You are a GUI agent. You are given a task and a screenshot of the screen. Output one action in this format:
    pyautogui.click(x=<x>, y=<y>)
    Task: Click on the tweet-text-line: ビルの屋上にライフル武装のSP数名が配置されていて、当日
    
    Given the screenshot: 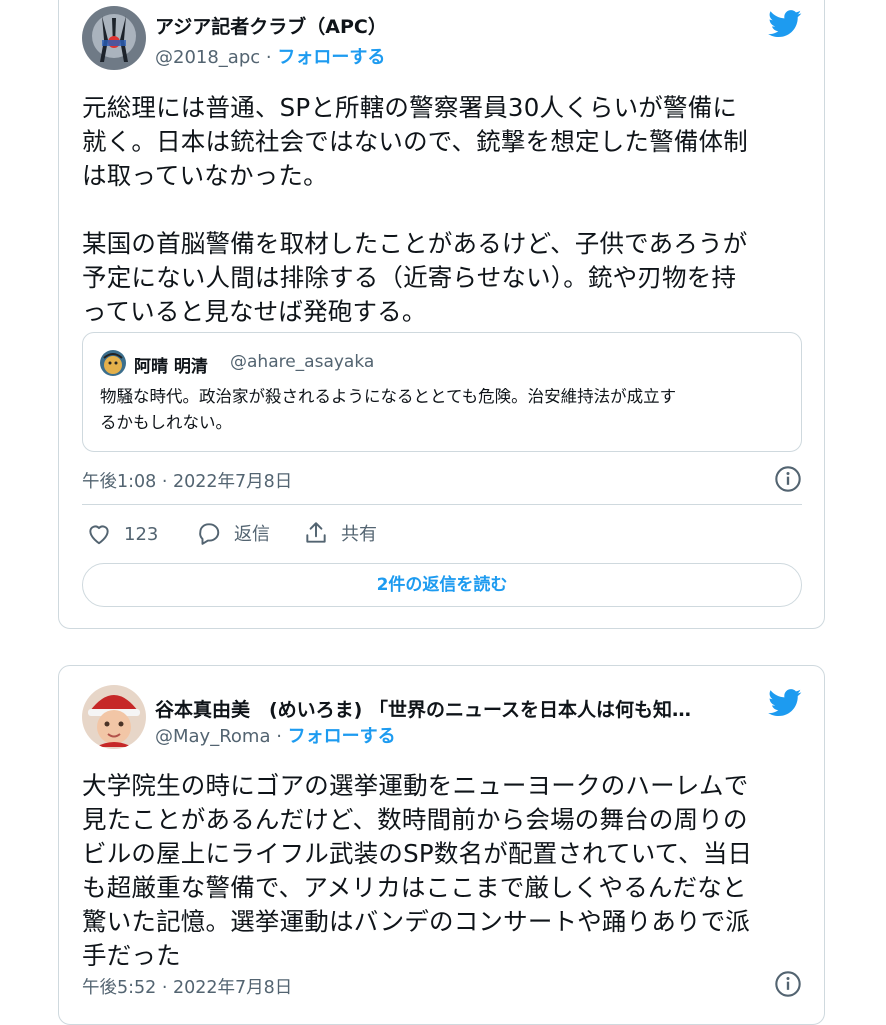 What is the action you would take?
    pyautogui.click(x=417, y=853)
    